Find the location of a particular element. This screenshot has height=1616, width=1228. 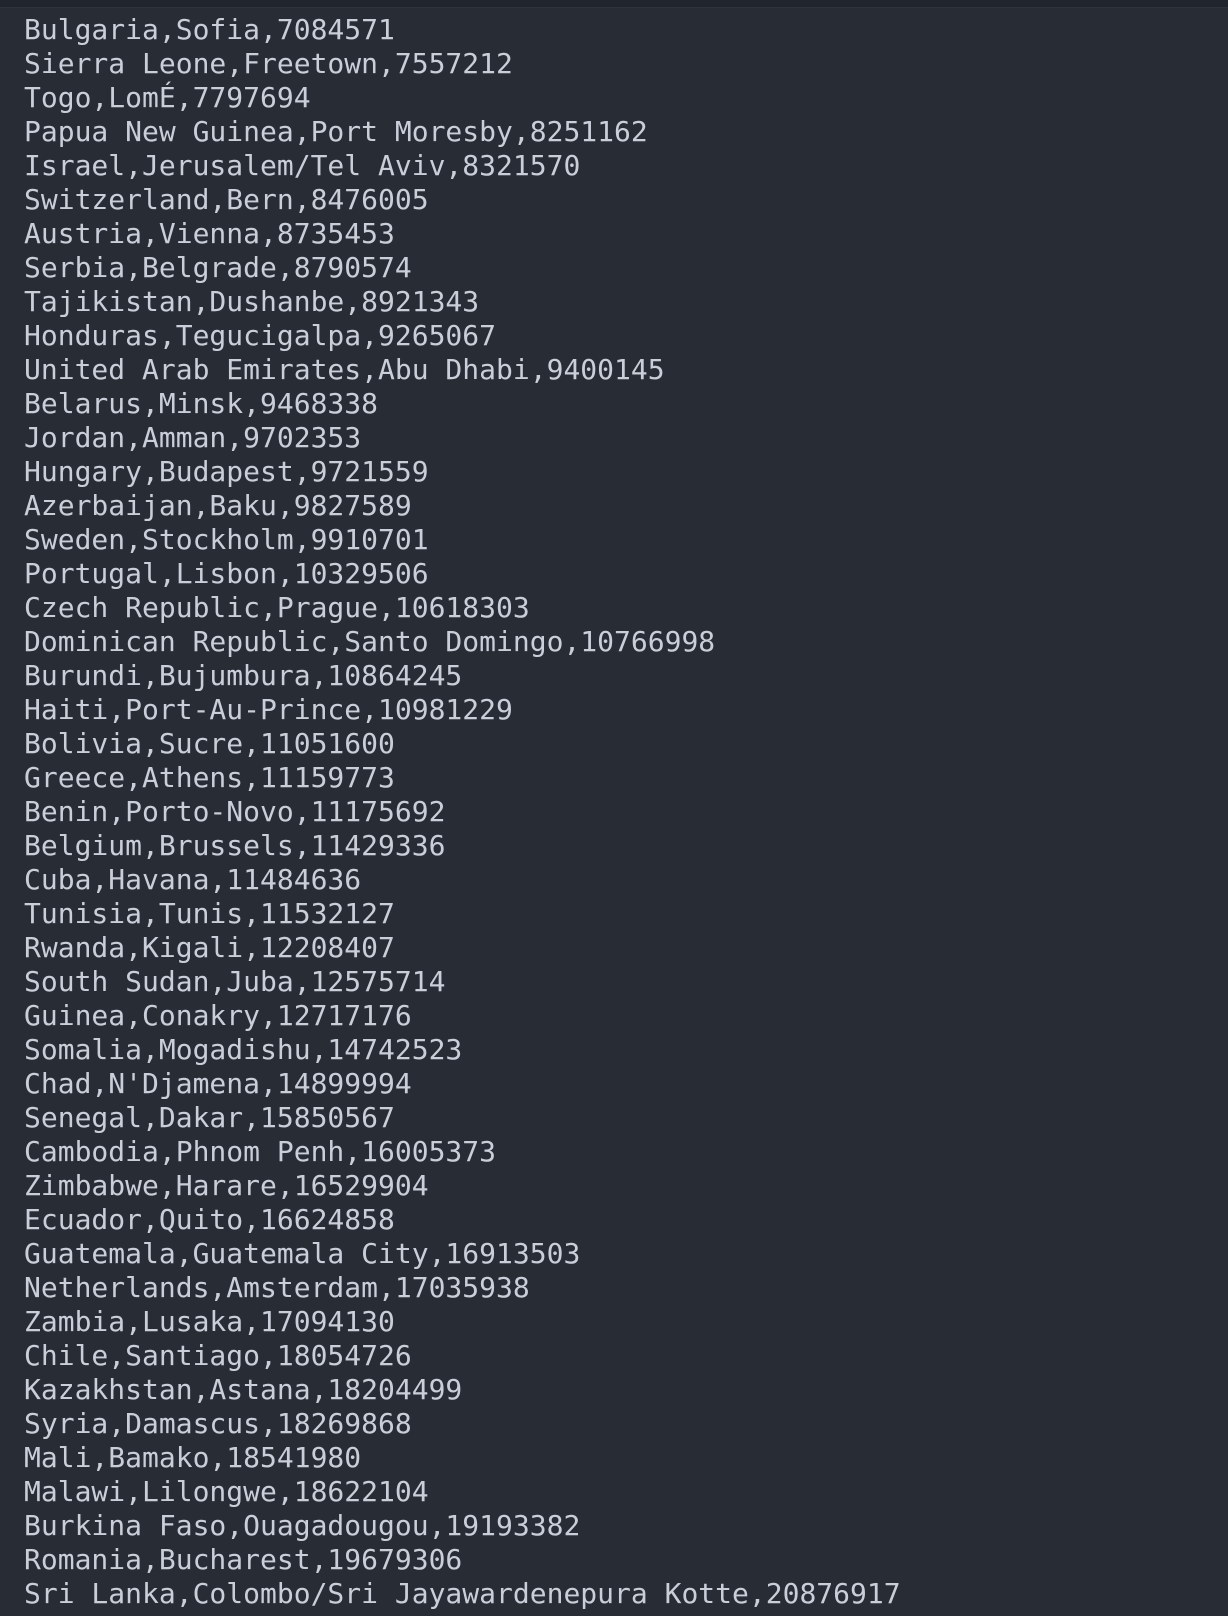

text-line: Honduras,Tegucigalpa,9265067 is located at coordinates (462, 336).